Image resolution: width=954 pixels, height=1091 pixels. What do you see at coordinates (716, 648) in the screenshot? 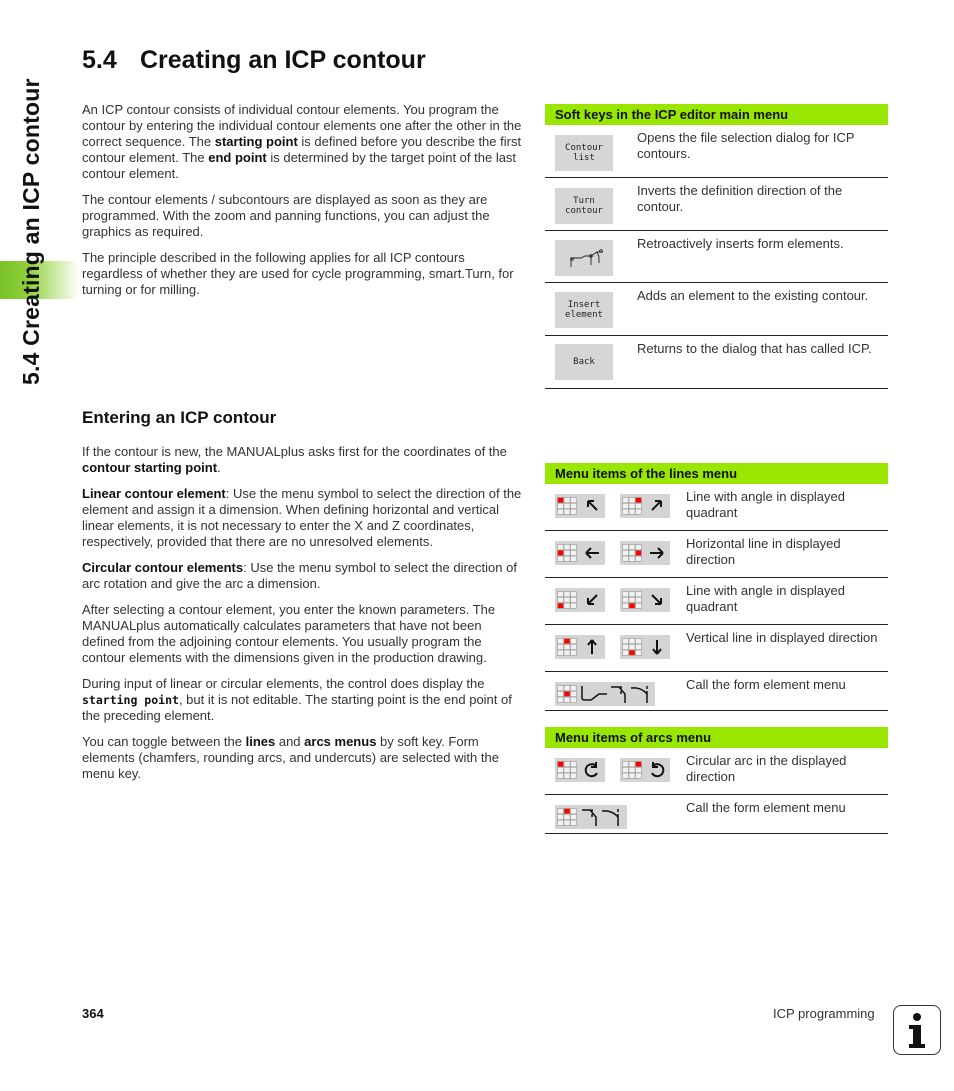
I see `table-row: Vertical line in displayed direction` at bounding box center [716, 648].